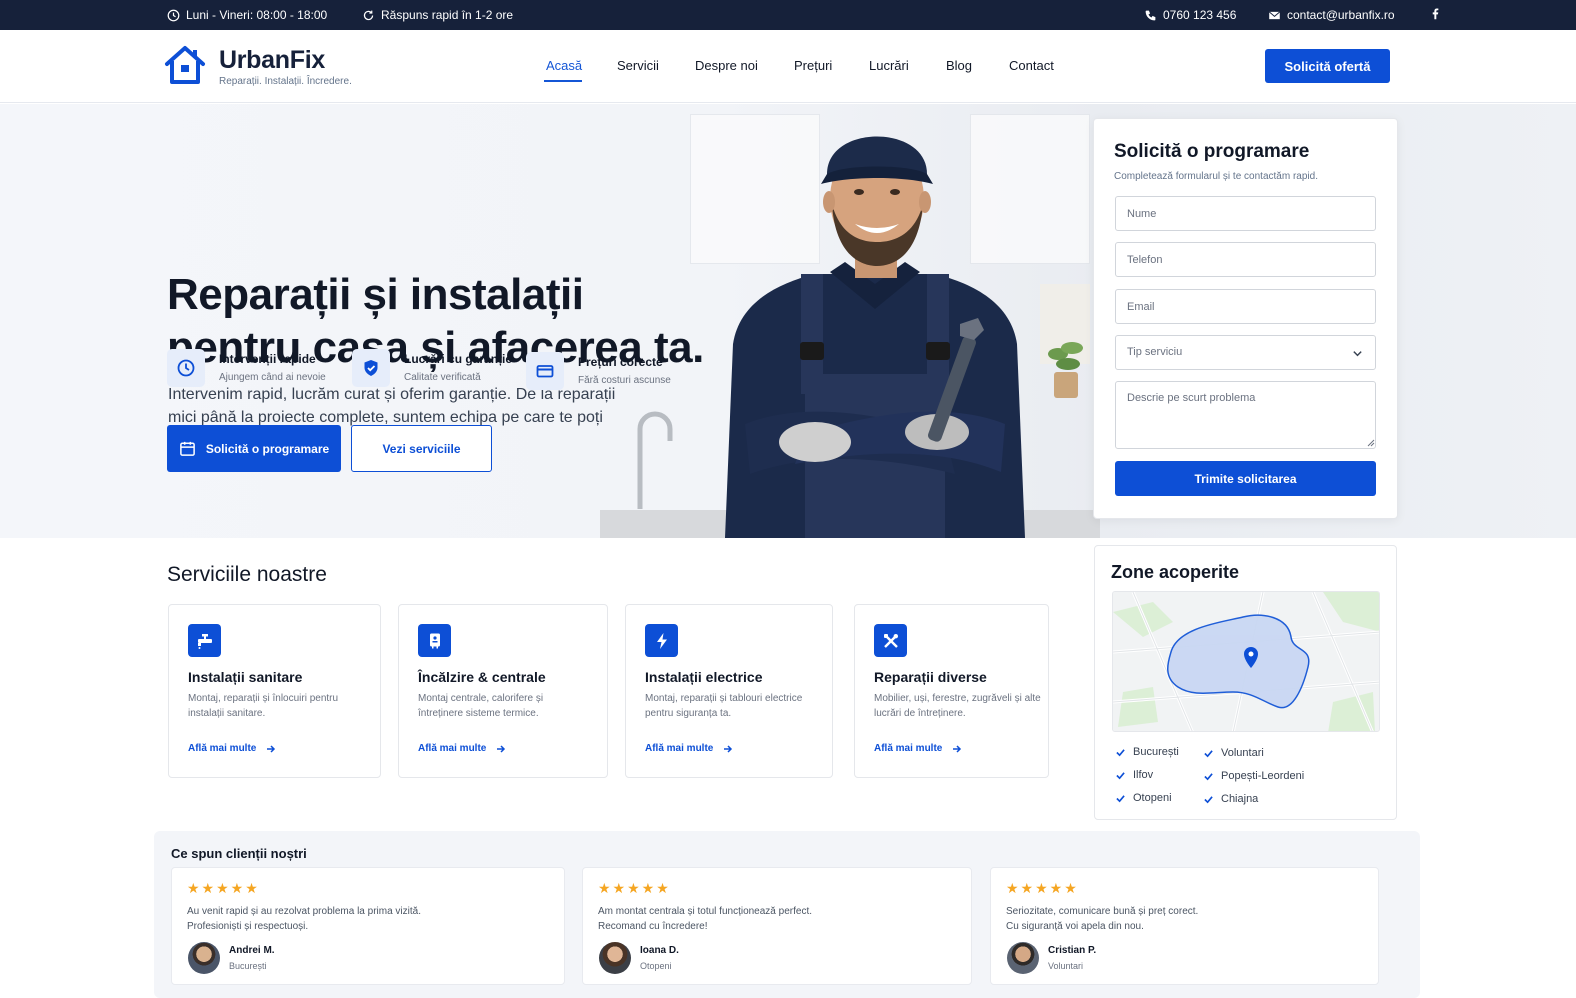 This screenshot has height=998, width=1576. Describe the element at coordinates (247, 574) in the screenshot. I see `services-section-title: Serviciile noastre` at that location.